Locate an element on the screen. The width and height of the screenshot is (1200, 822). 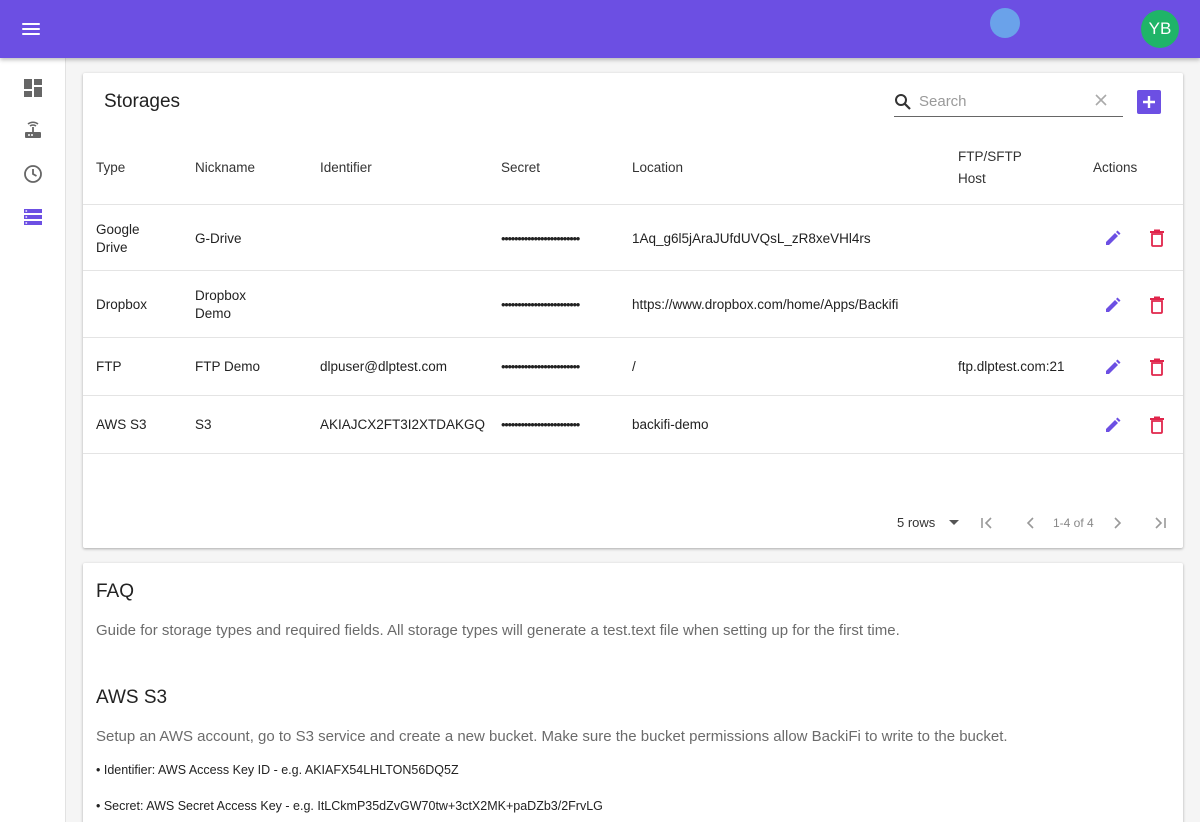
page-range: 1-4 of 4 is located at coordinates (1073, 523).